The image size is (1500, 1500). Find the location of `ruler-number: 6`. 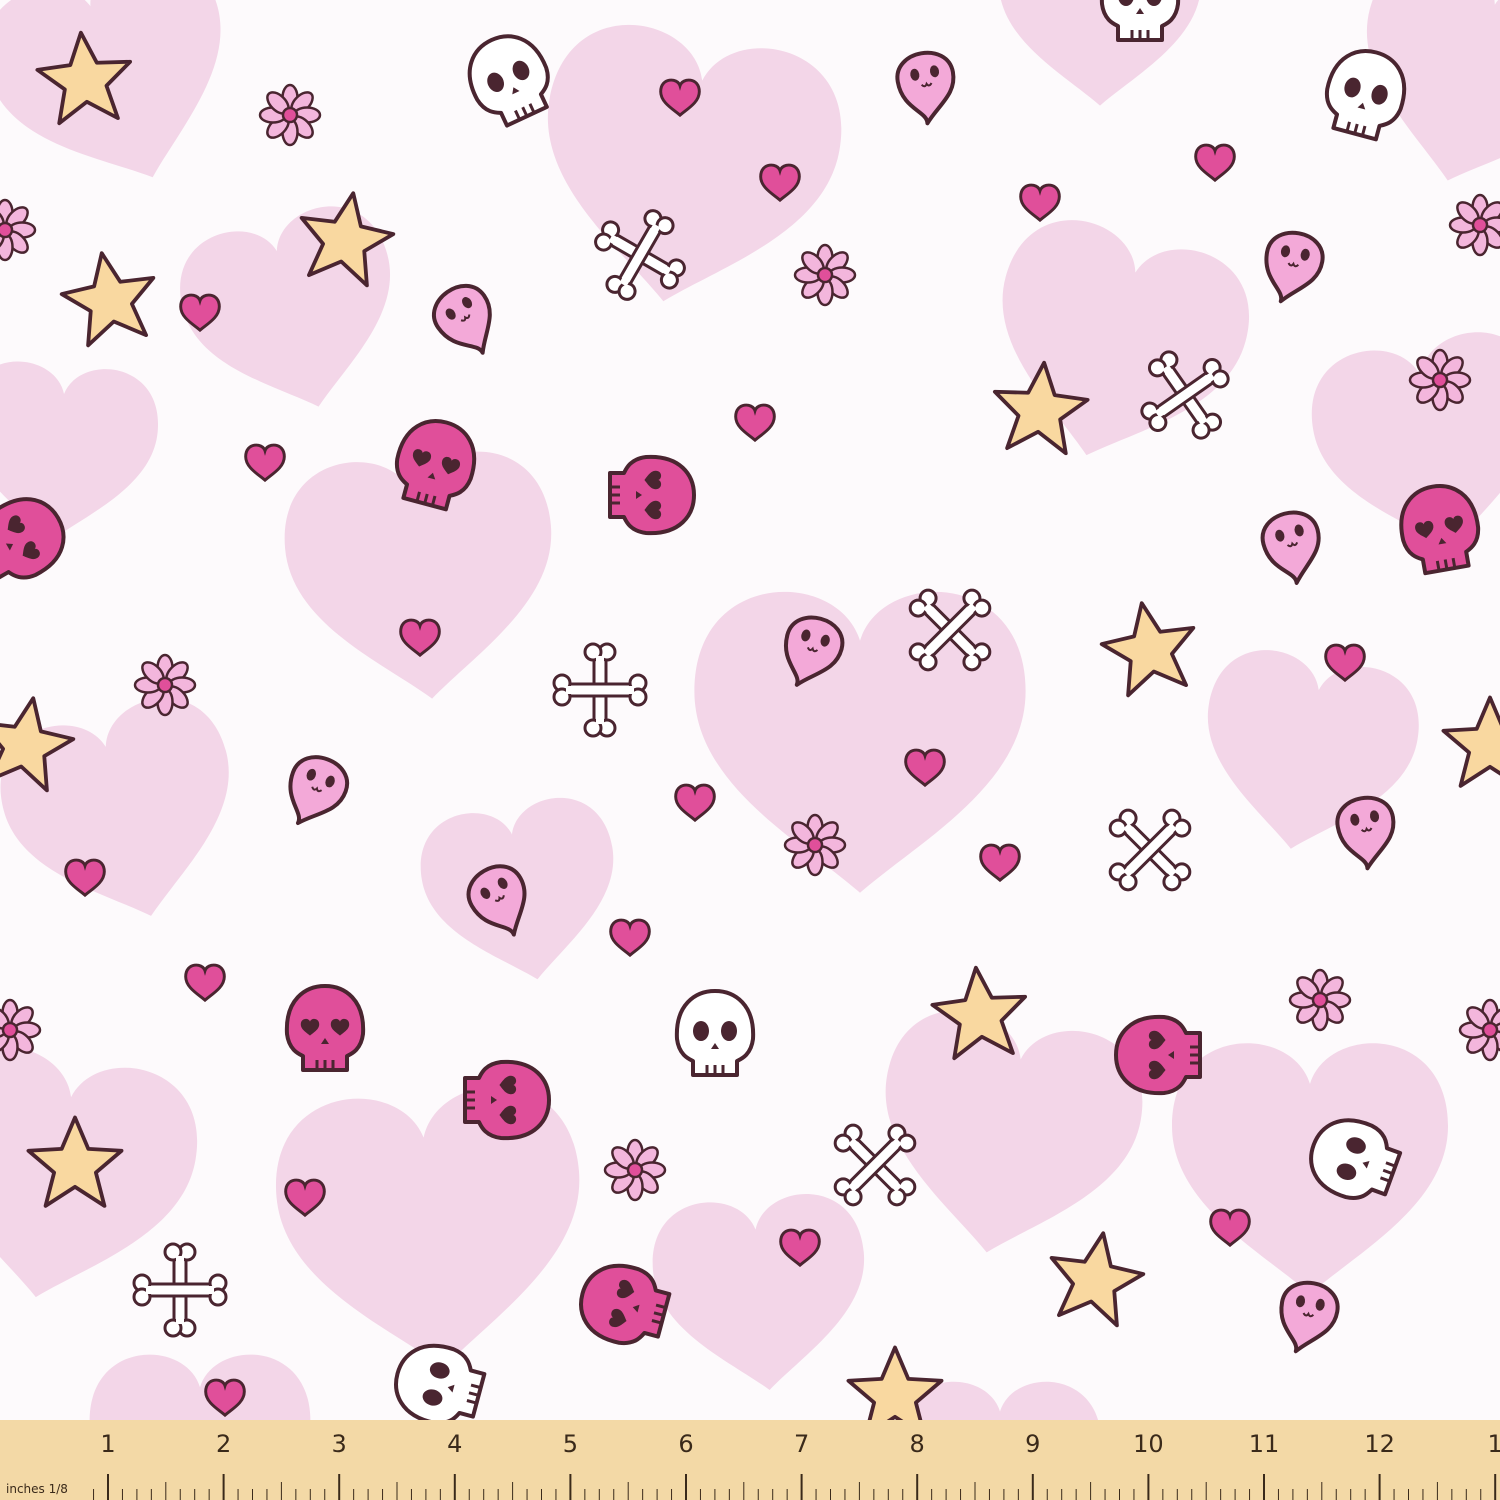

ruler-number: 6 is located at coordinates (685, 1444).